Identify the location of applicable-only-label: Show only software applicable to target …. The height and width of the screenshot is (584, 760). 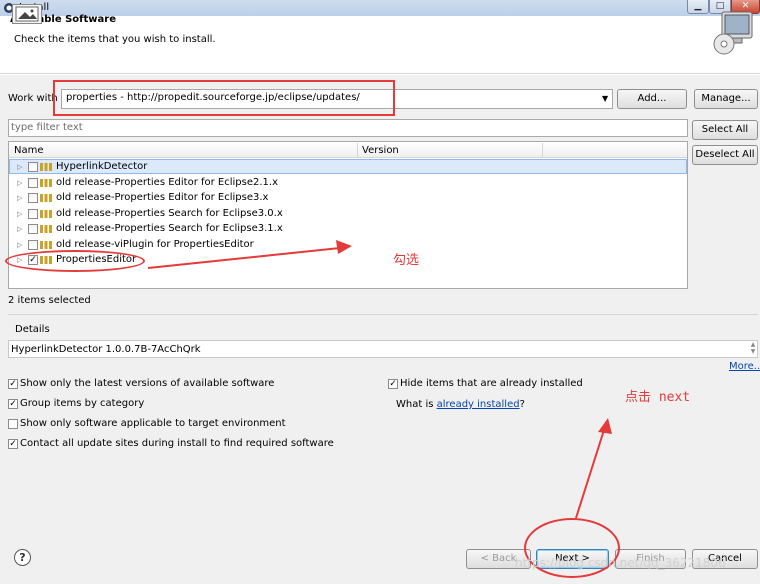
(153, 423).